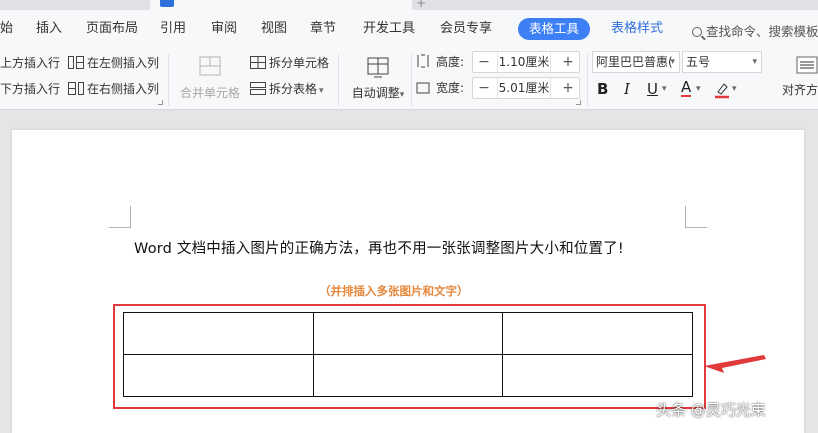  Describe the element at coordinates (379, 247) in the screenshot. I see `document-title: Word 文档中插入图片的正确方法，再也不用一张张调整图片大小和位置了!` at that location.